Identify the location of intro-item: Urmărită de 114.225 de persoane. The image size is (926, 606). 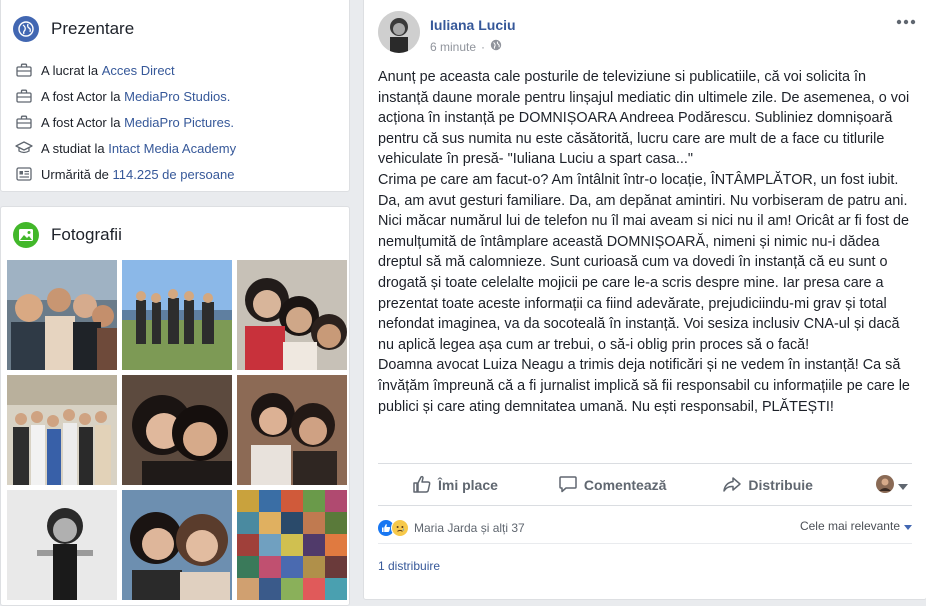
(182, 174).